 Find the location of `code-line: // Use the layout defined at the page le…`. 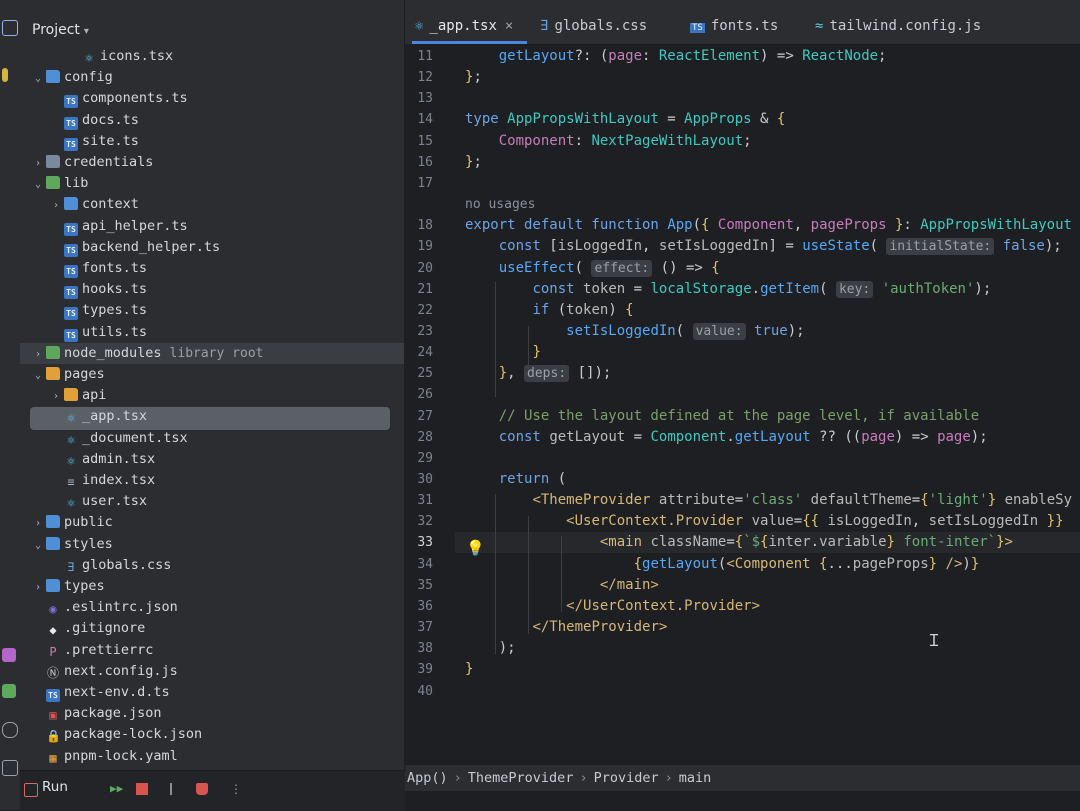

code-line: // Use the layout defined at the page le… is located at coordinates (722, 416).